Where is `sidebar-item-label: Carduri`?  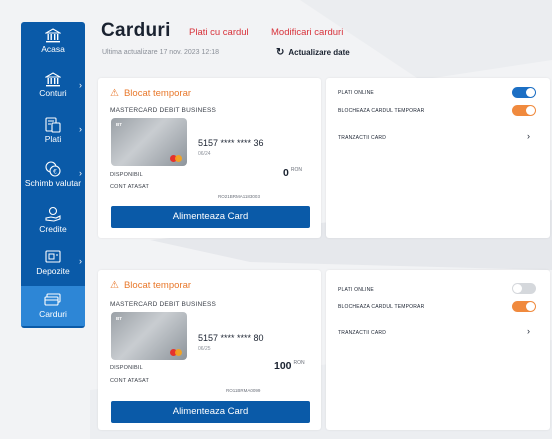
sidebar-item-label: Carduri is located at coordinates (53, 314).